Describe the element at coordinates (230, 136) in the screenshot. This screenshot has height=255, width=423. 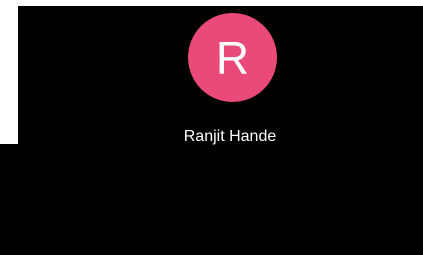
I see `contact-name: Ranjit Hande` at that location.